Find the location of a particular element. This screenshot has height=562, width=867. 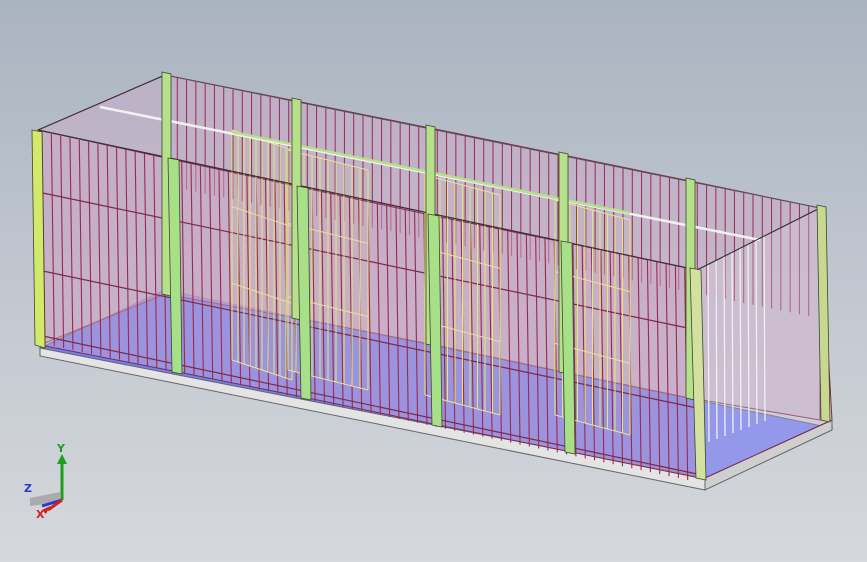

orientation-triad: Y Z X is located at coordinates (45, 481).